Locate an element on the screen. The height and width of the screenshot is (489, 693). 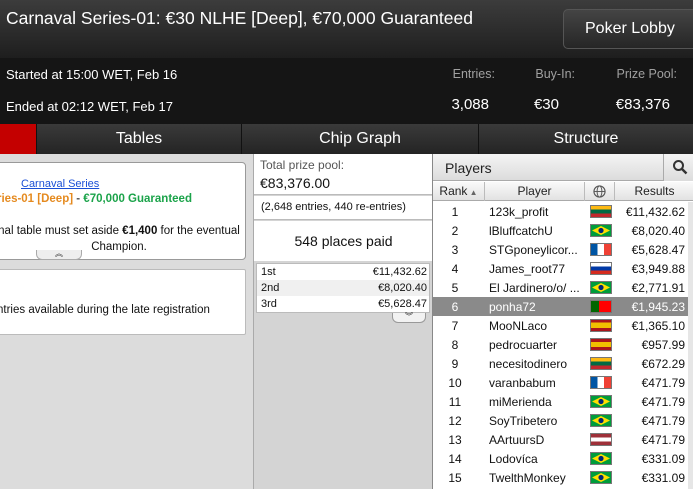
series-name: ries-01 [Deep] is located at coordinates (37, 199).